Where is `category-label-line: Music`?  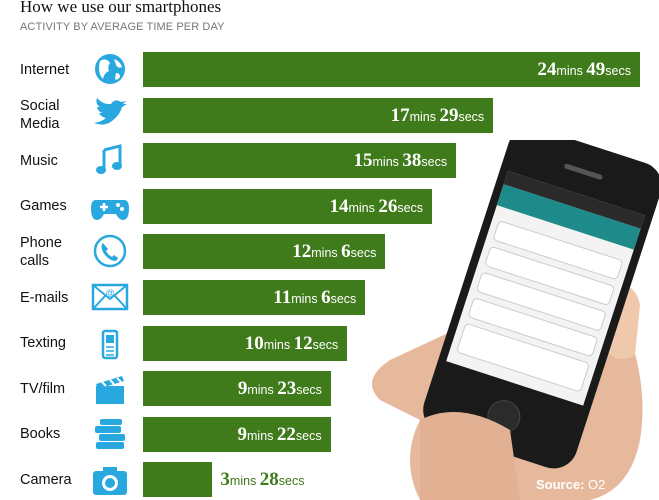 category-label-line: Music is located at coordinates (39, 160).